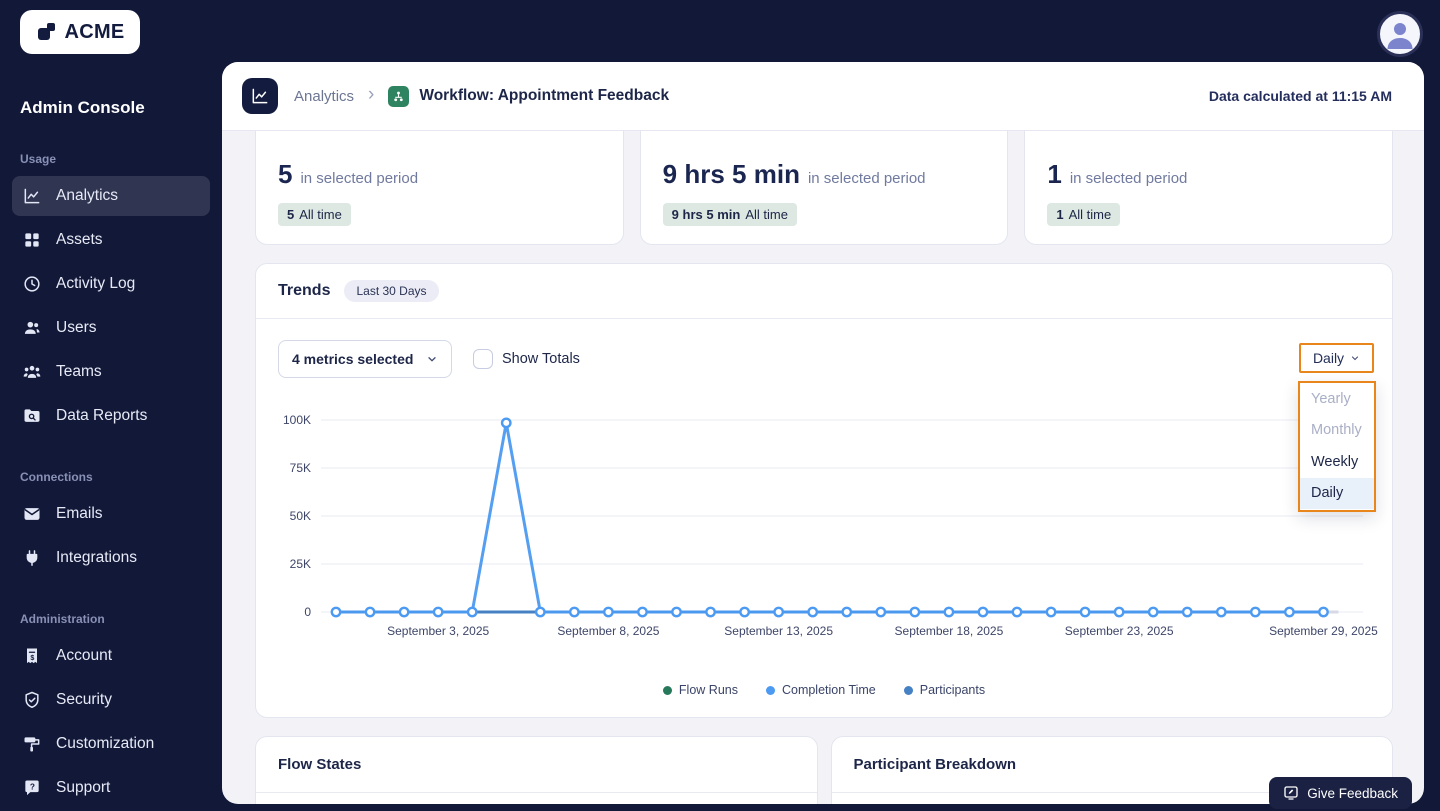  What do you see at coordinates (300, 564) in the screenshot?
I see `svg-text: 25K` at bounding box center [300, 564].